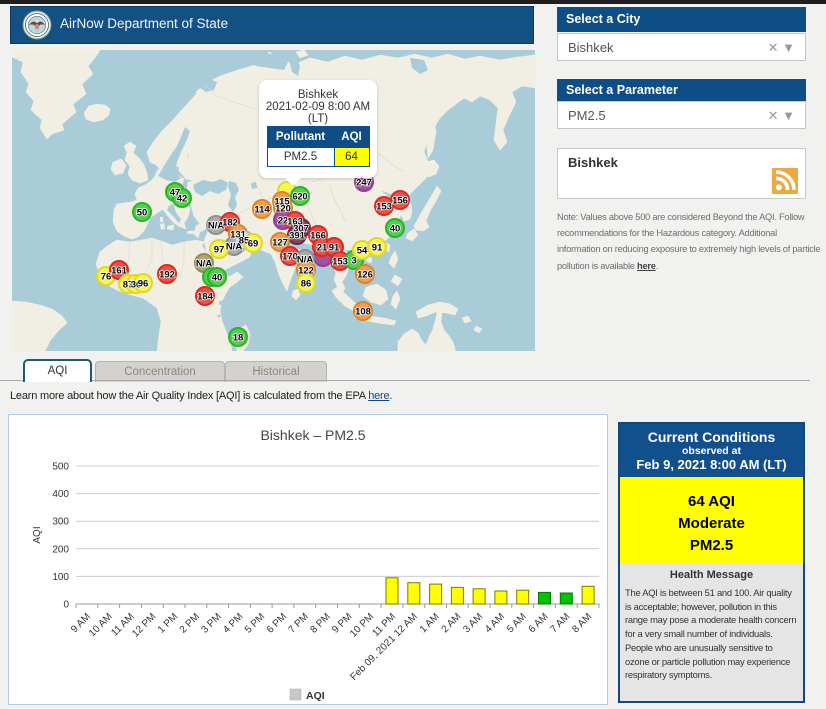 This screenshot has height=709, width=826. Describe the element at coordinates (60, 577) in the screenshot. I see `svg-text: 100` at that location.